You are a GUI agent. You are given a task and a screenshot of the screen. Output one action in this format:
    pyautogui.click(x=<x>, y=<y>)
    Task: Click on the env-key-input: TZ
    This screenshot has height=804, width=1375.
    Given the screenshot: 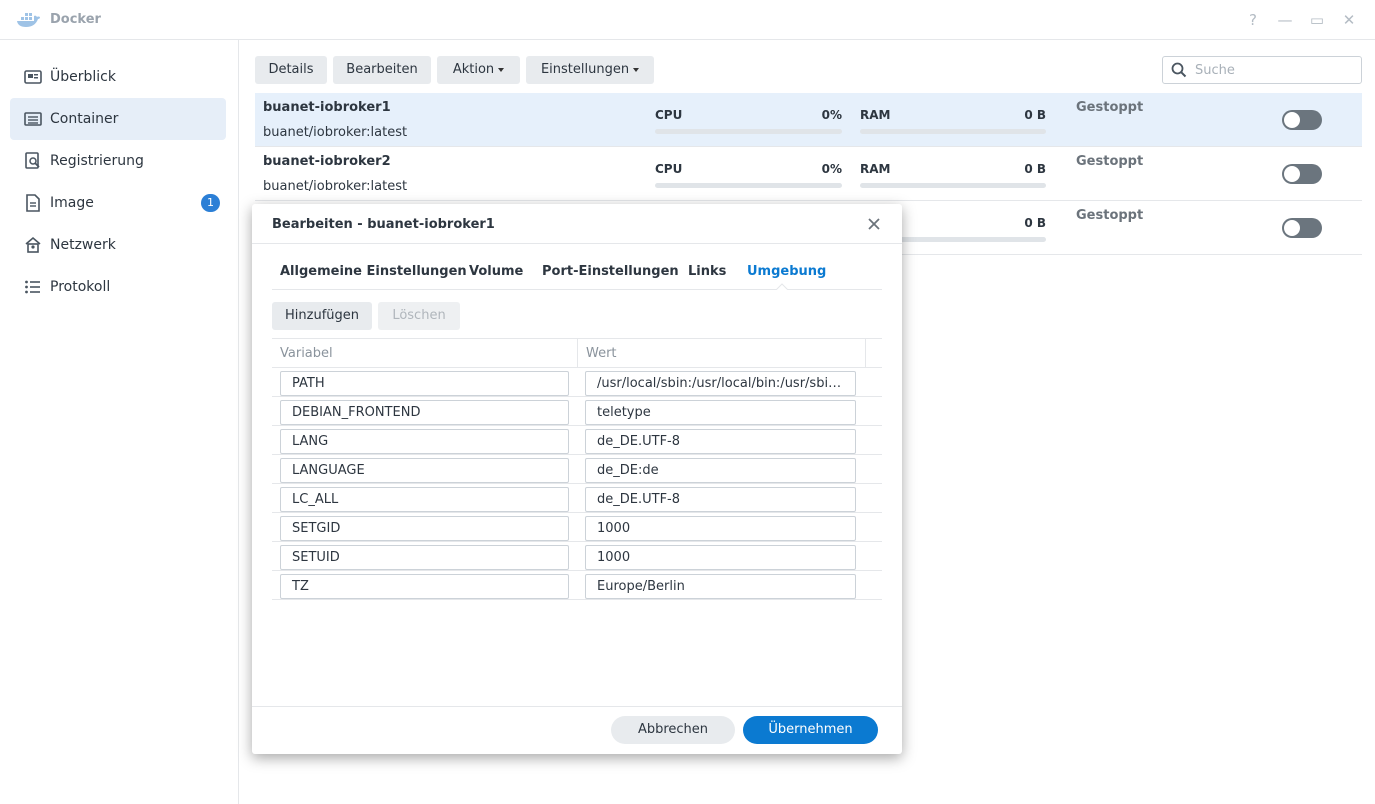 What is the action you would take?
    pyautogui.click(x=424, y=586)
    